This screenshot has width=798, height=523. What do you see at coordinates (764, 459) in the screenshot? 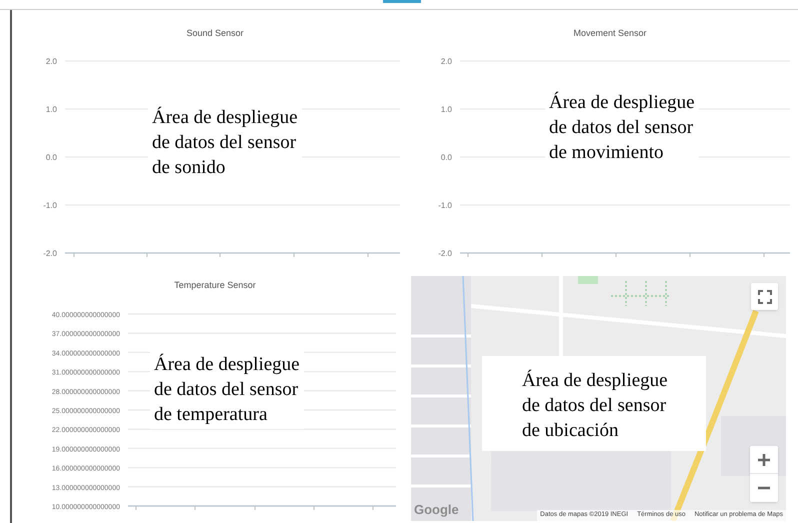
I see `plus-icon` at bounding box center [764, 459].